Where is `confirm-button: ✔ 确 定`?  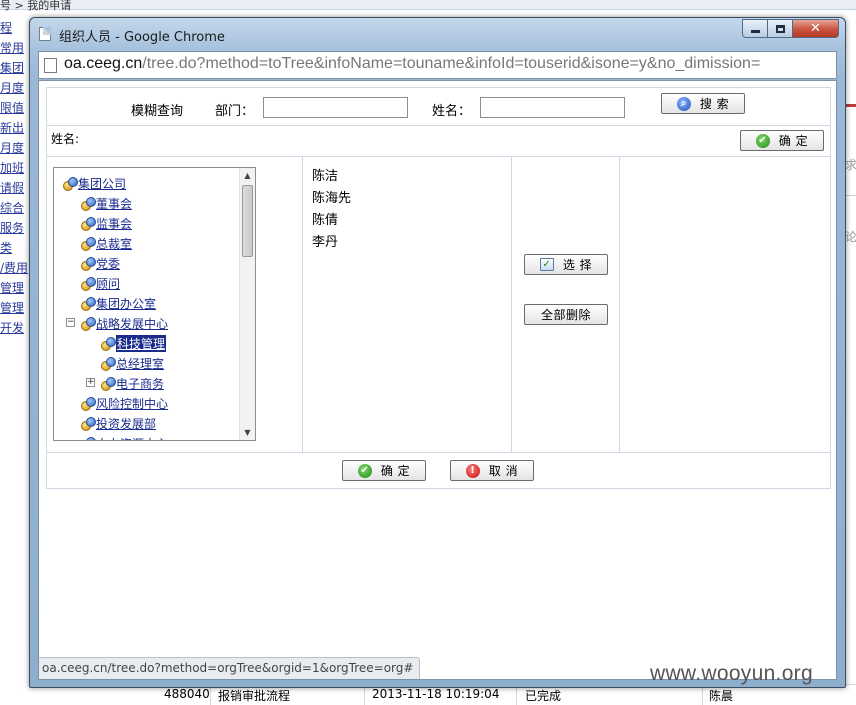 confirm-button: ✔ 确 定 is located at coordinates (384, 470).